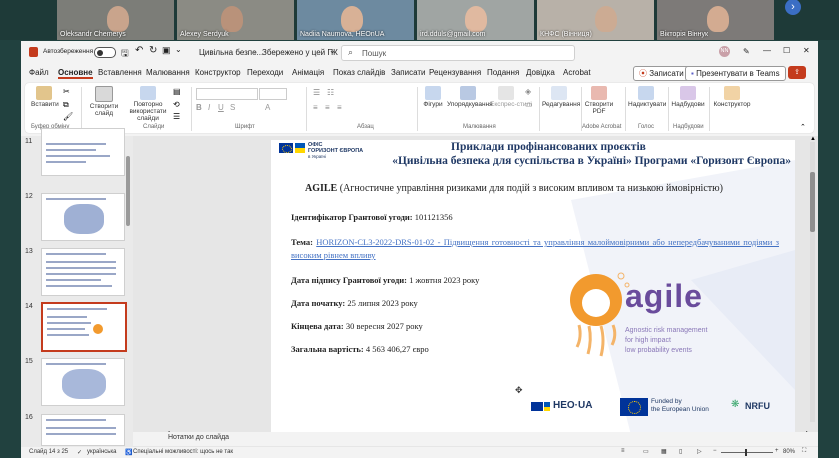 Image resolution: width=839 pixels, height=458 pixels. I want to click on new-slide-button: Створити слайд, so click(104, 101).